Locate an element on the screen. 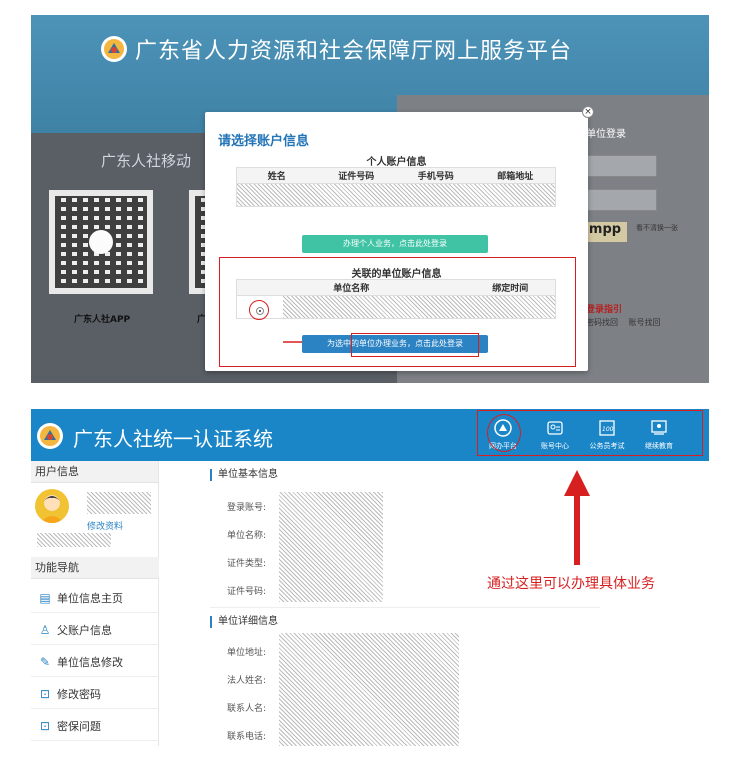 This screenshot has width=739, height=770. redacted-username is located at coordinates (119, 503).